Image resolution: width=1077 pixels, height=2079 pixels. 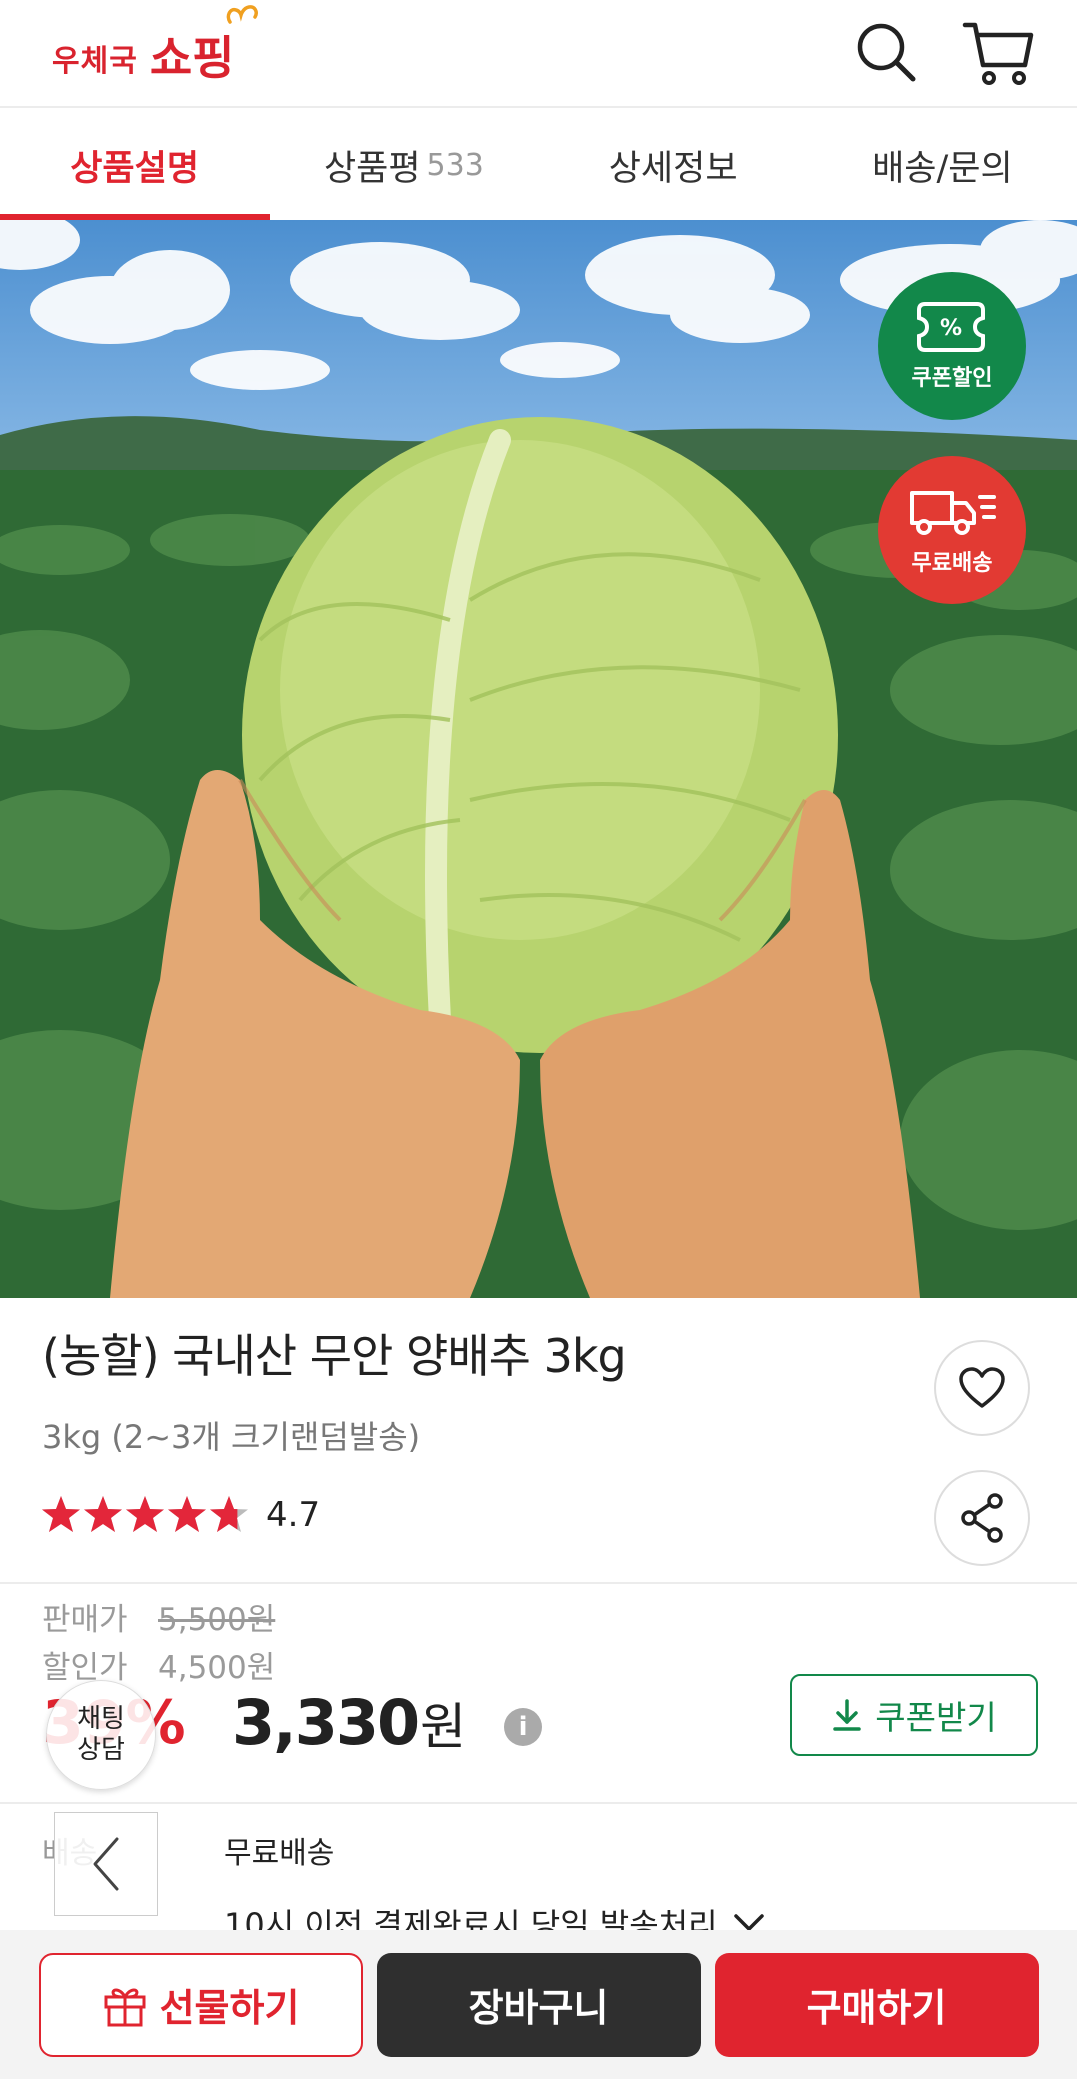 I want to click on tab-description: 상품설명, so click(x=135, y=165).